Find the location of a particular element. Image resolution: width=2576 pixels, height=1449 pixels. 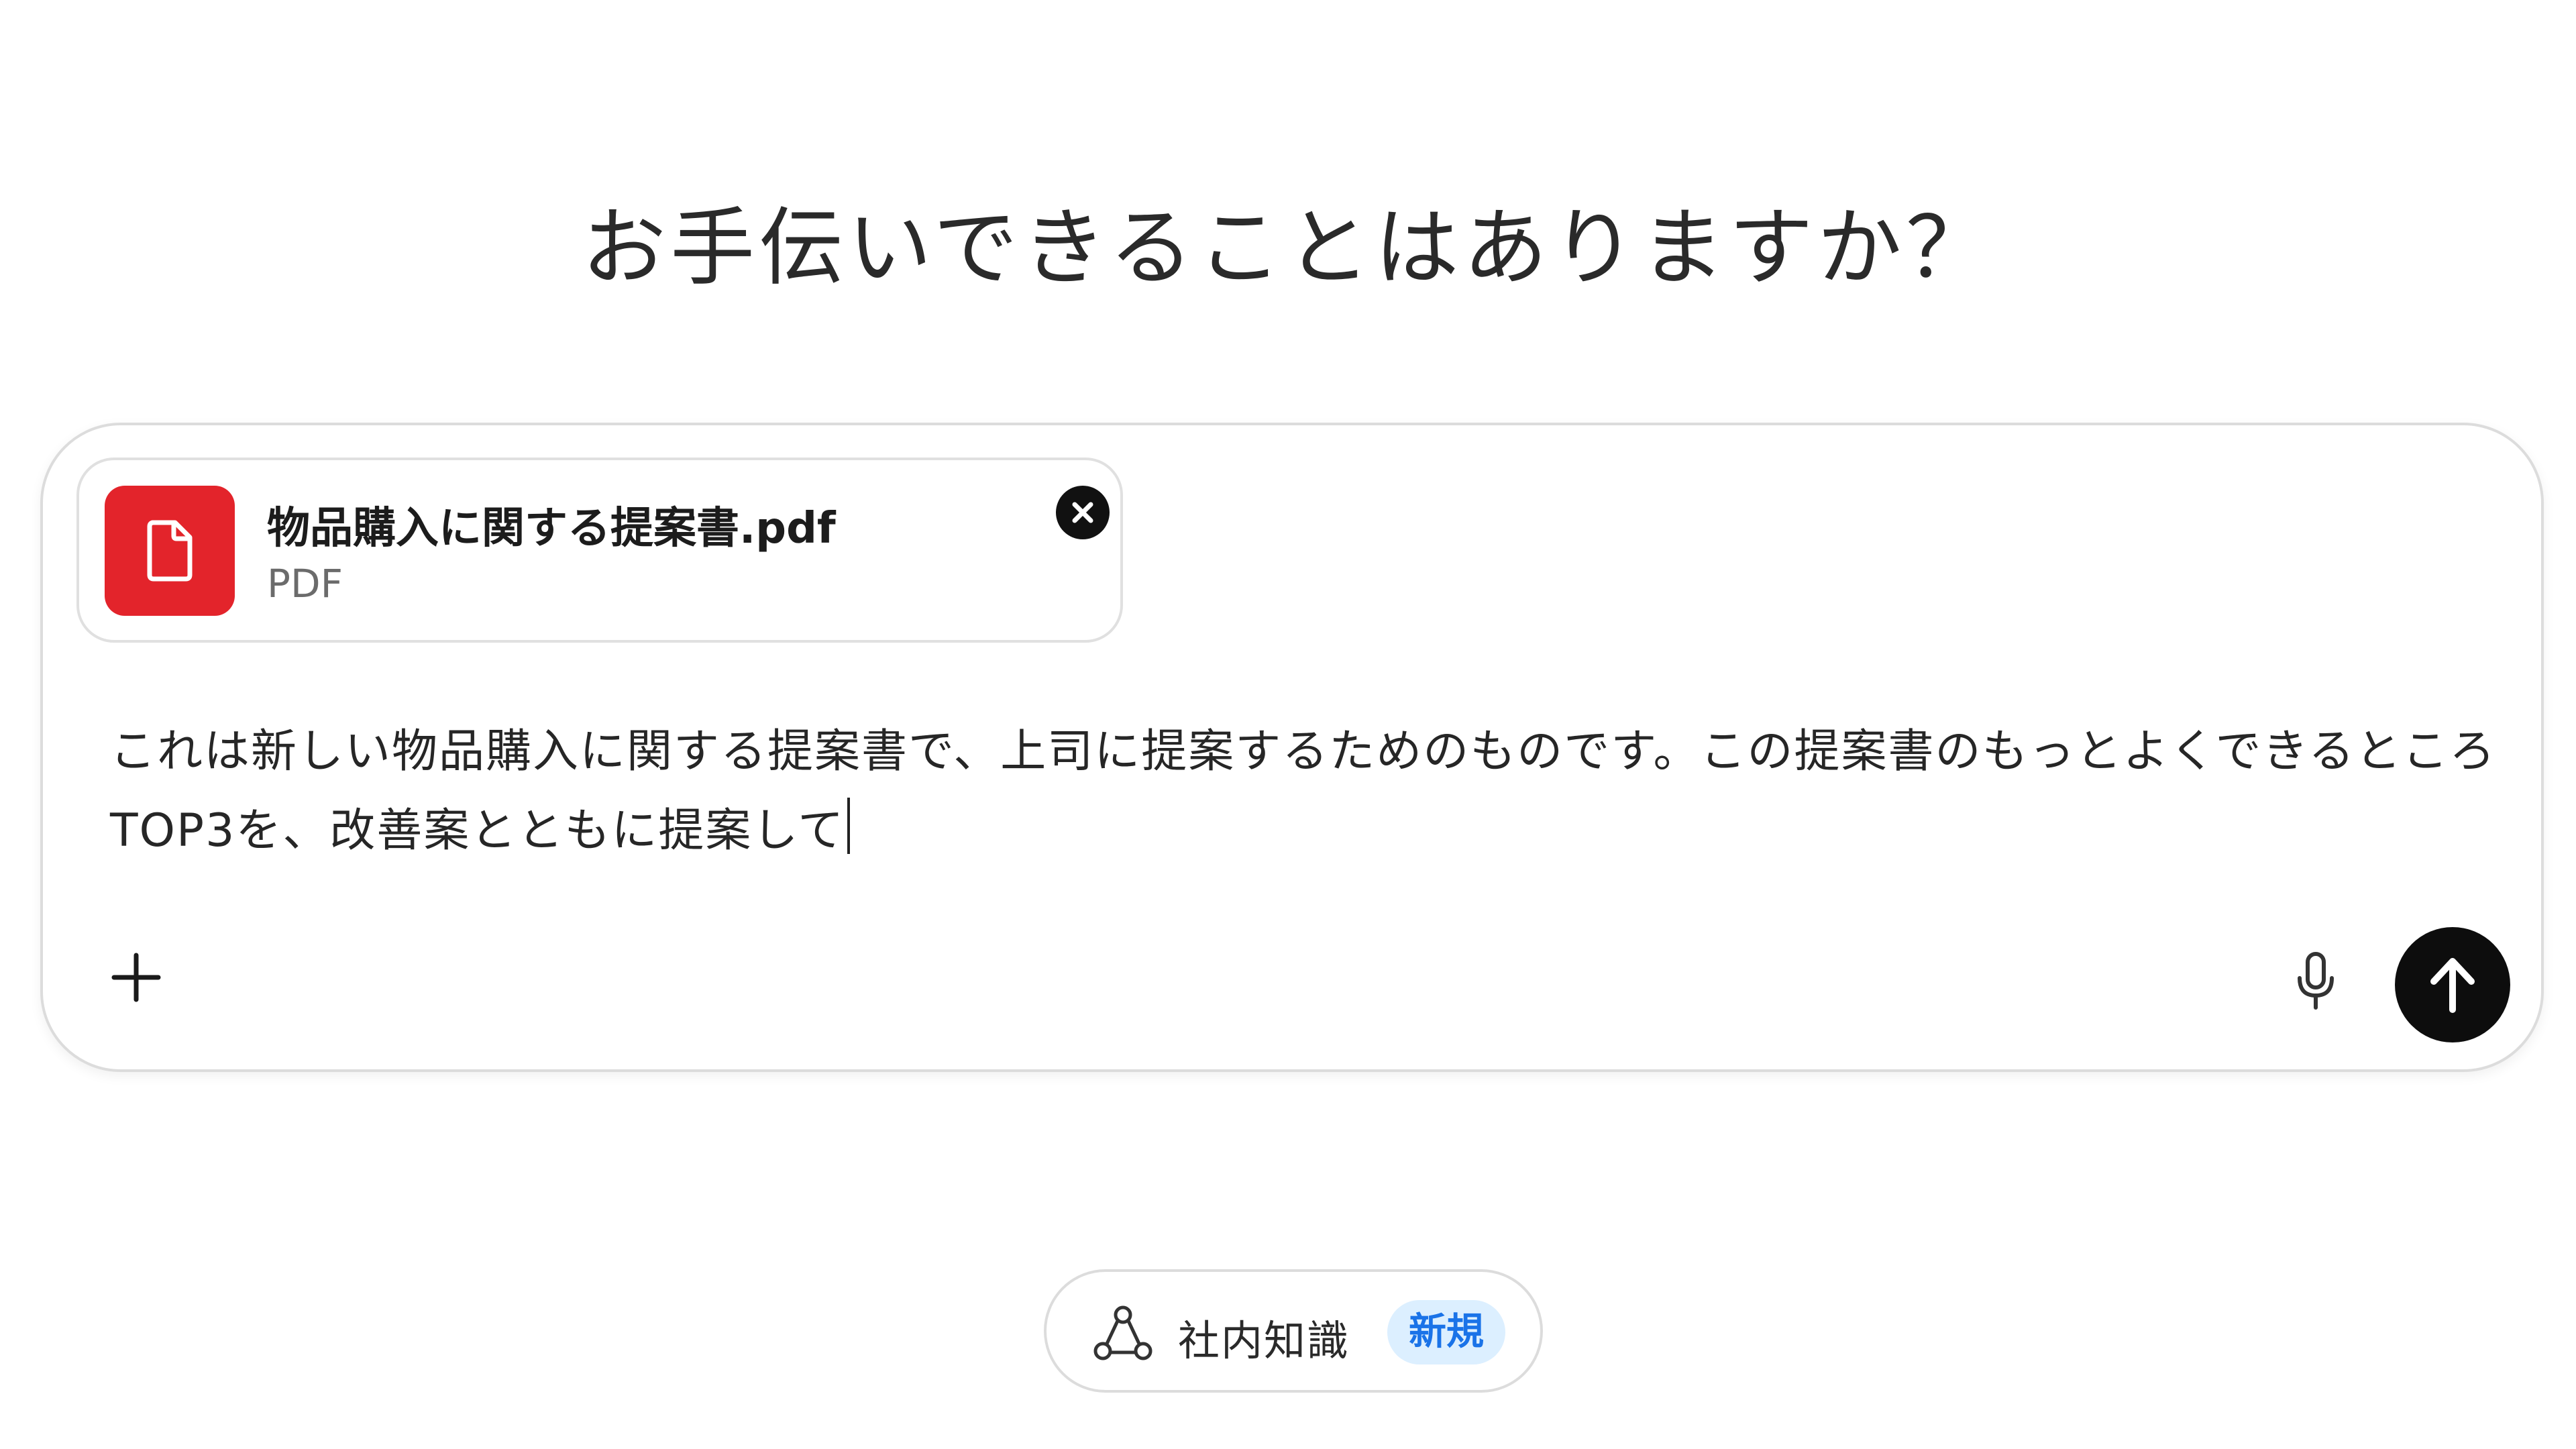

network-icon is located at coordinates (1122, 1332).